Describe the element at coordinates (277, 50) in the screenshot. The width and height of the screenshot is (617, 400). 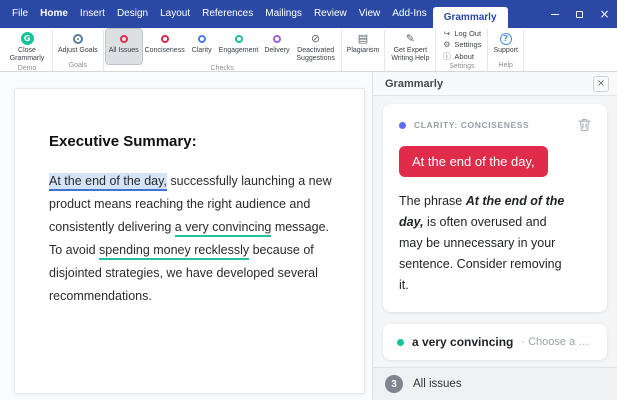
I see `button-label: Delivery` at that location.